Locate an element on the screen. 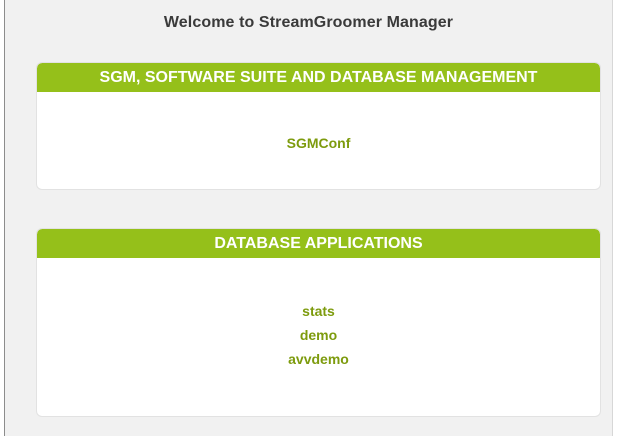 The height and width of the screenshot is (437, 617). sgmconf-link: SGMConf is located at coordinates (318, 143).